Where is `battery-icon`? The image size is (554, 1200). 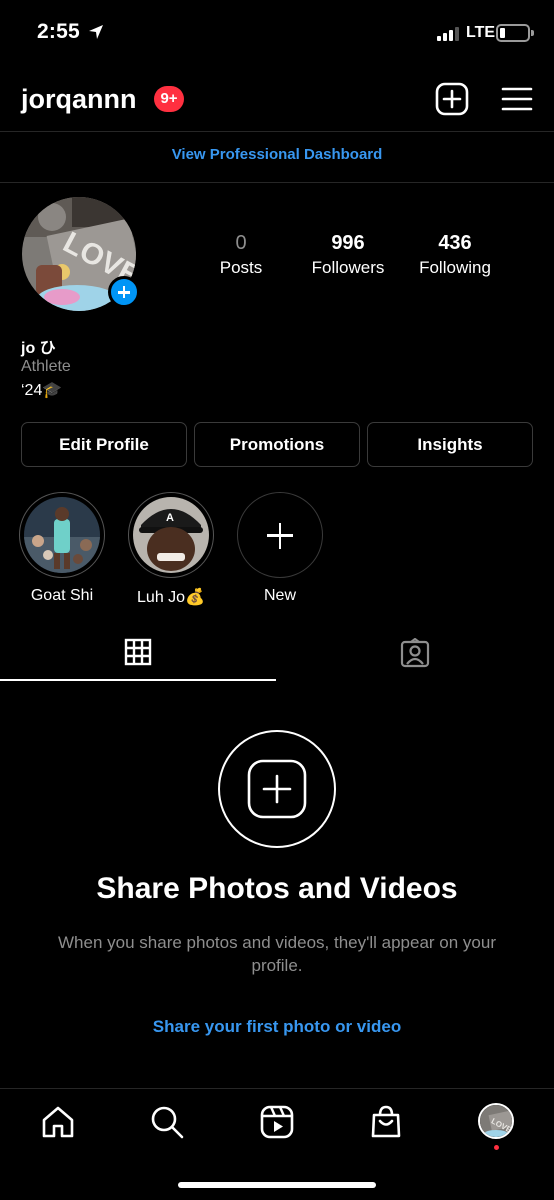
battery-icon is located at coordinates (513, 33).